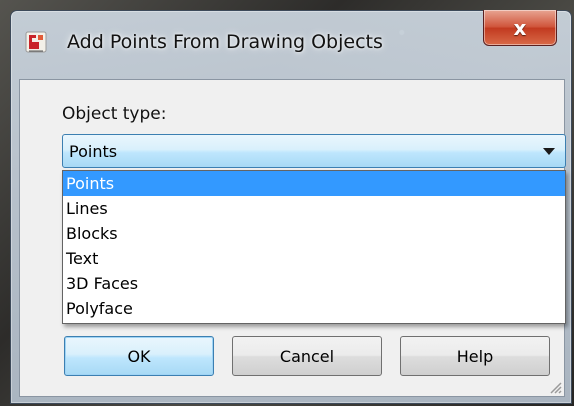 The width and height of the screenshot is (574, 406). Describe the element at coordinates (93, 151) in the screenshot. I see `object-type-value: Points` at that location.